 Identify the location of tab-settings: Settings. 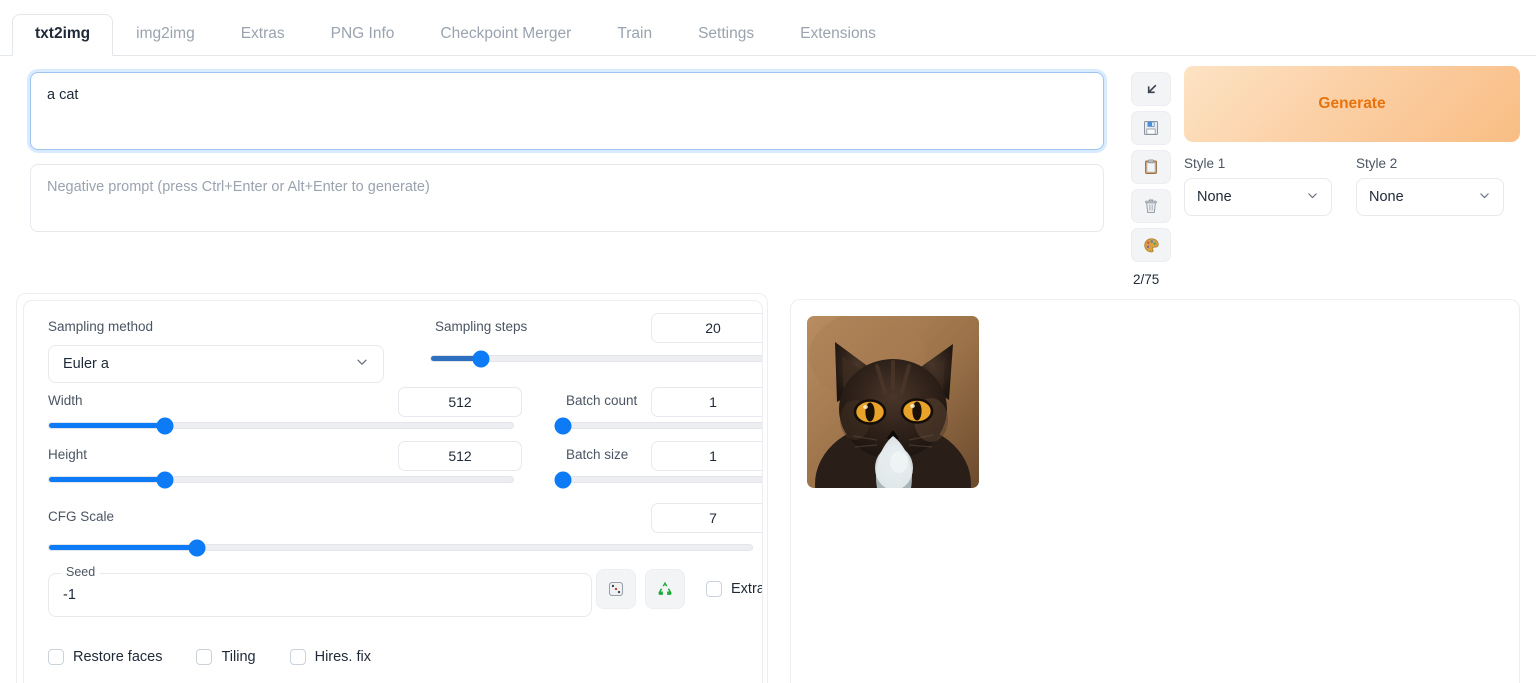
(726, 35).